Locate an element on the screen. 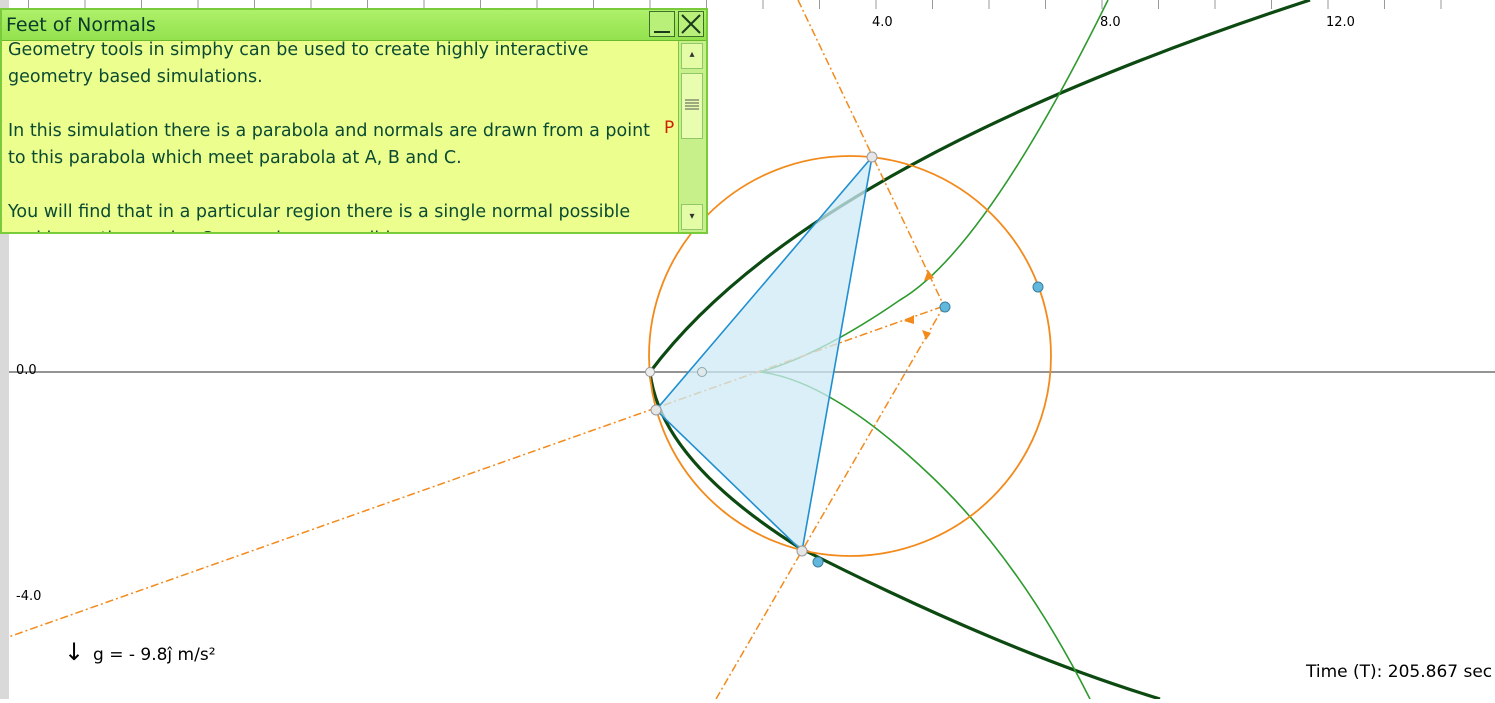 The width and height of the screenshot is (1495, 703). grip-icon is located at coordinates (692, 104).